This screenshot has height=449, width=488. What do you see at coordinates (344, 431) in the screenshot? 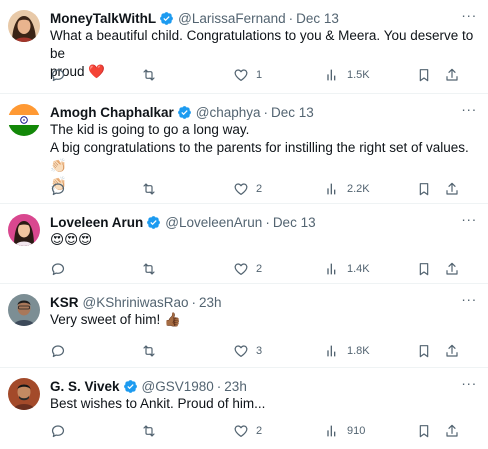
I see `views-button: 910` at bounding box center [344, 431].